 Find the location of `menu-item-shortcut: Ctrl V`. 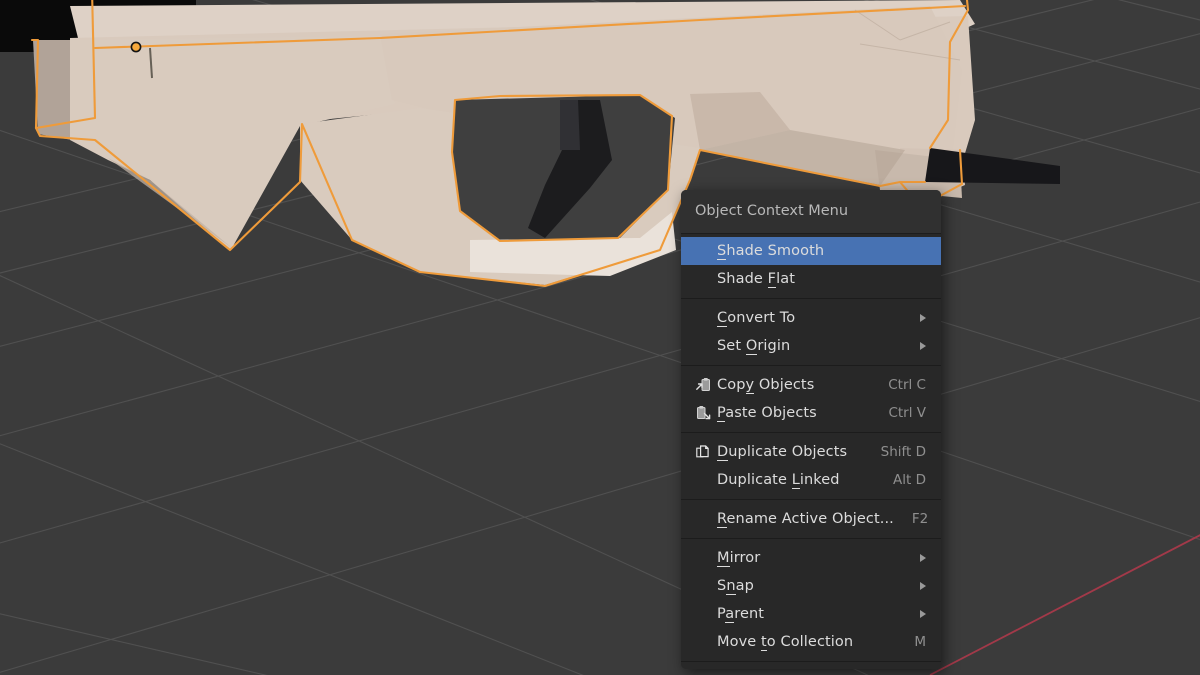

menu-item-shortcut: Ctrl V is located at coordinates (907, 413).